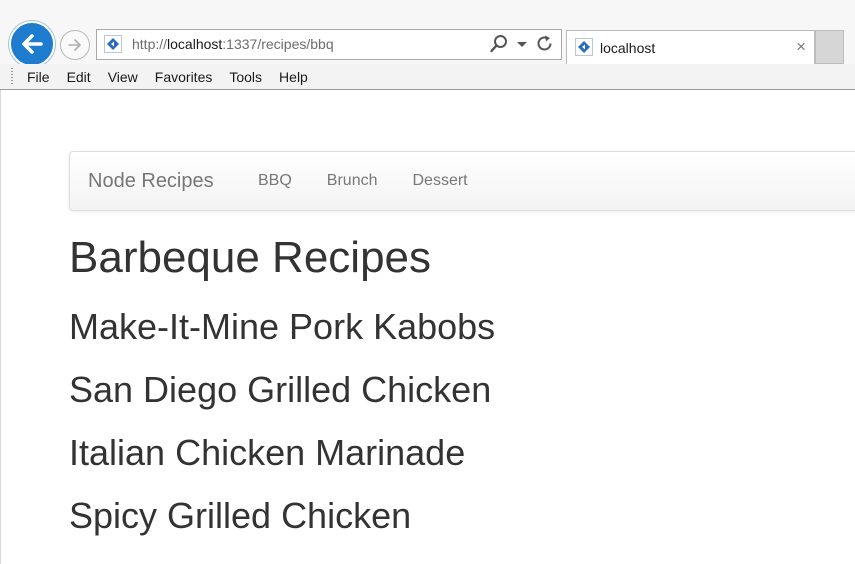 This screenshot has width=855, height=564. I want to click on site-navbar: Node Recipes BBQ Brunch Dessert, so click(462, 181).